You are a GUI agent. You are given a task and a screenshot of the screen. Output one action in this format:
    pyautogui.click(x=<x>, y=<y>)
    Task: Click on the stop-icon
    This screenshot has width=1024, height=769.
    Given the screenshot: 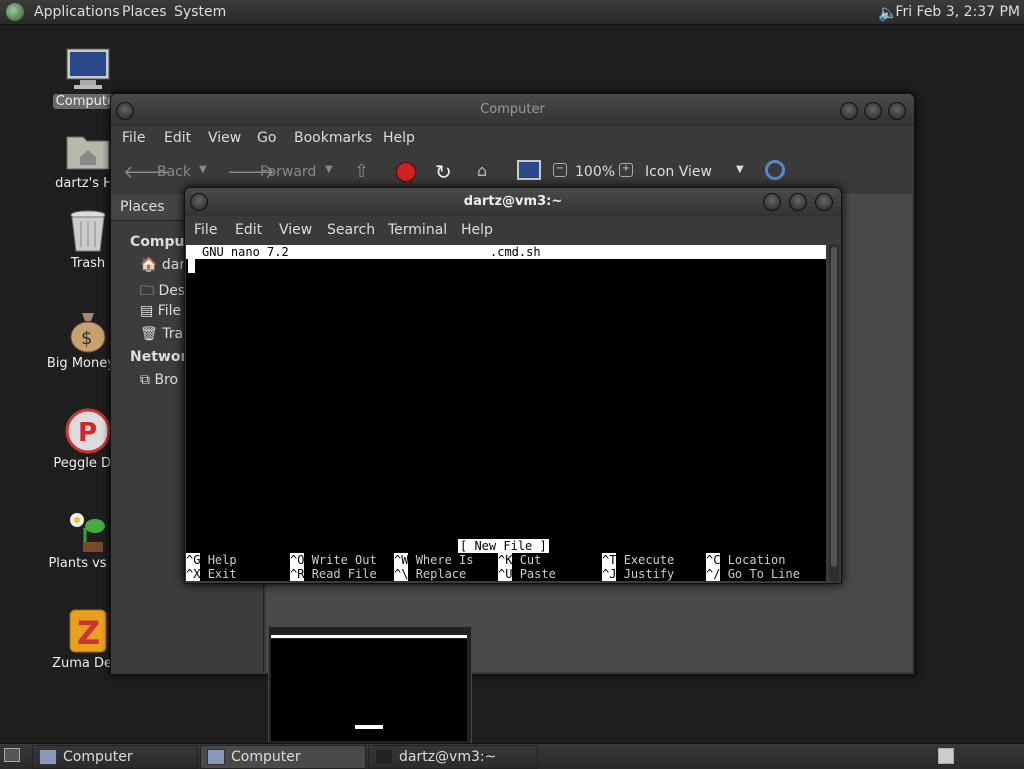 What is the action you would take?
    pyautogui.click(x=406, y=172)
    